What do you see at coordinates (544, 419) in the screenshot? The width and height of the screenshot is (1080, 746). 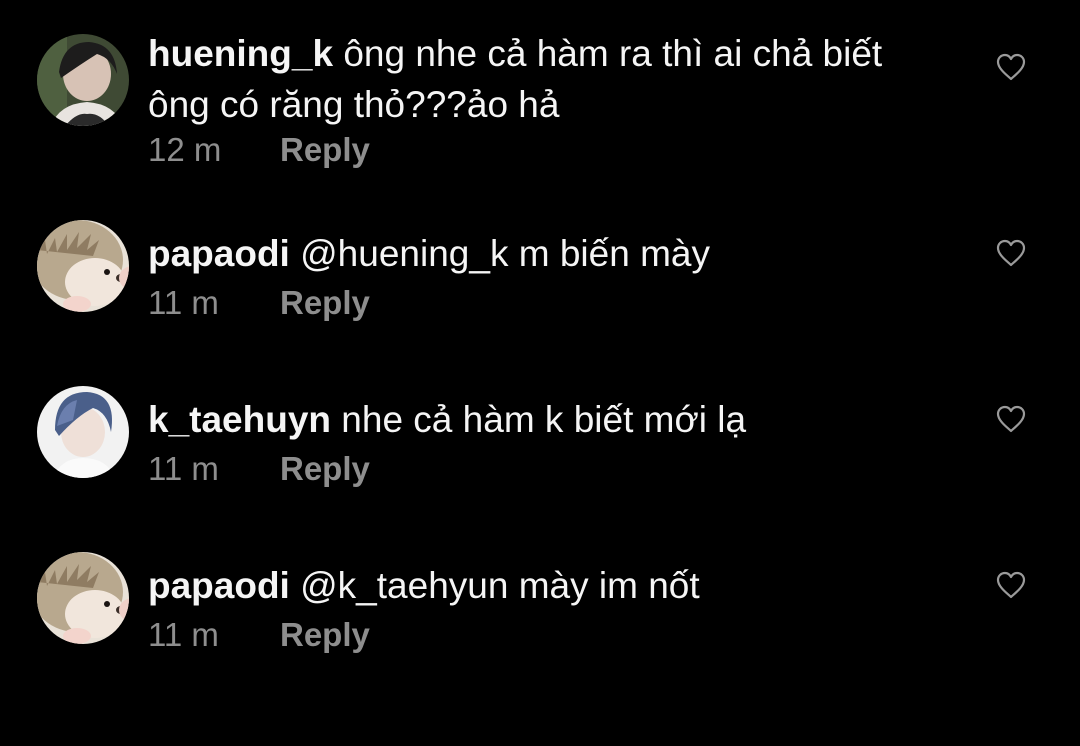 I see `comment-message: nhe cả hàm k biết mới lạ` at bounding box center [544, 419].